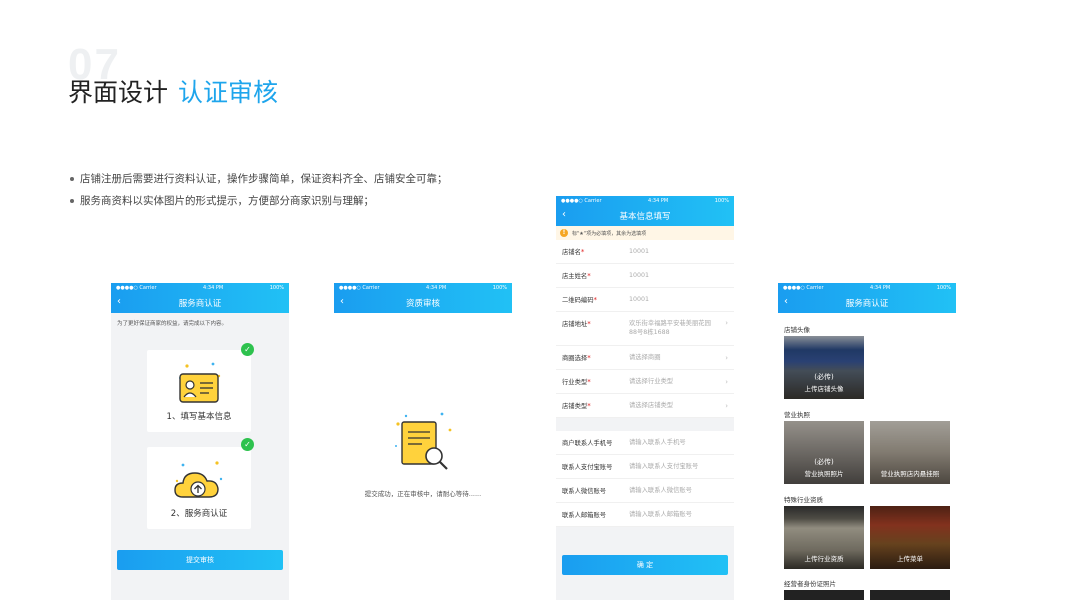 The height and width of the screenshot is (600, 1067). I want to click on field-label: 店铺地址, so click(575, 324).